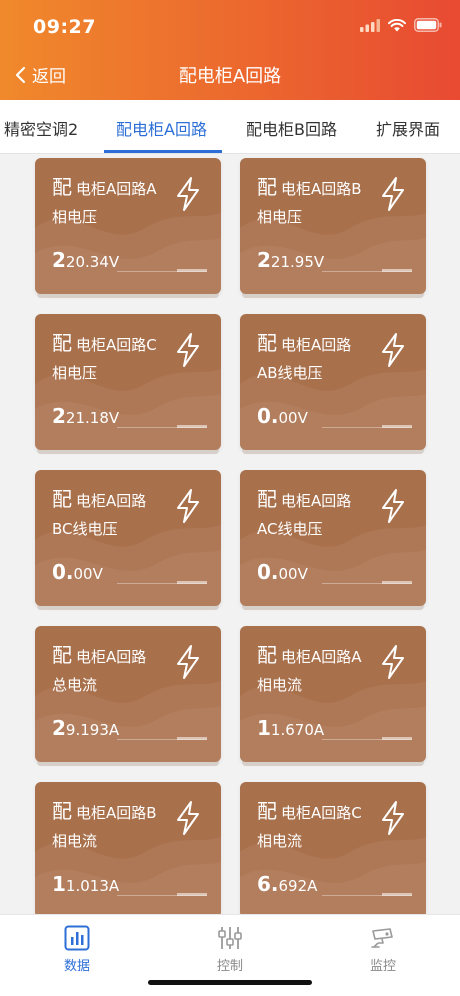  Describe the element at coordinates (333, 382) in the screenshot. I see `metric-card: 配电柜A回路 AB线电压 0.00V` at that location.